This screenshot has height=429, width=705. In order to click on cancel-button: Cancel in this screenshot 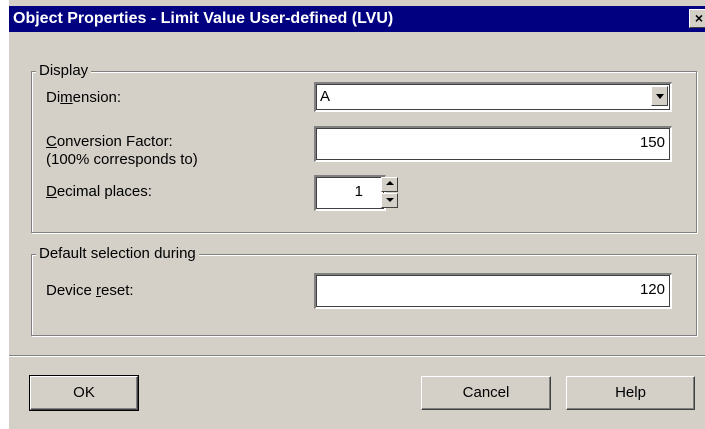, I will do `click(486, 393)`.